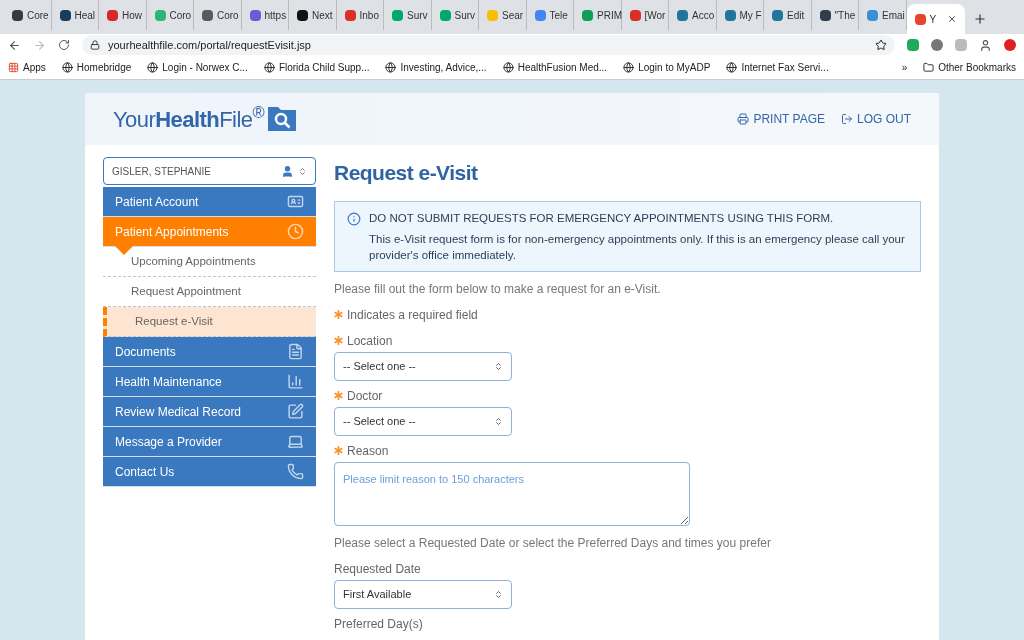 The image size is (1024, 640). What do you see at coordinates (75, 15) in the screenshot?
I see `browser-tab: Heal` at bounding box center [75, 15].